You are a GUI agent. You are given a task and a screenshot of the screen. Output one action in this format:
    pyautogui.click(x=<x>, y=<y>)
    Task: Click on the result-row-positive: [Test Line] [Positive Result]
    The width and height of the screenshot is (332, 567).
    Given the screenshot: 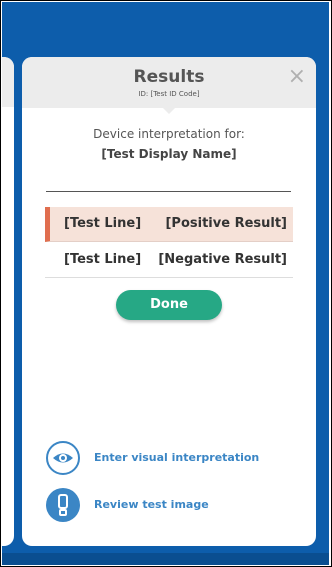 What is the action you would take?
    pyautogui.click(x=169, y=224)
    